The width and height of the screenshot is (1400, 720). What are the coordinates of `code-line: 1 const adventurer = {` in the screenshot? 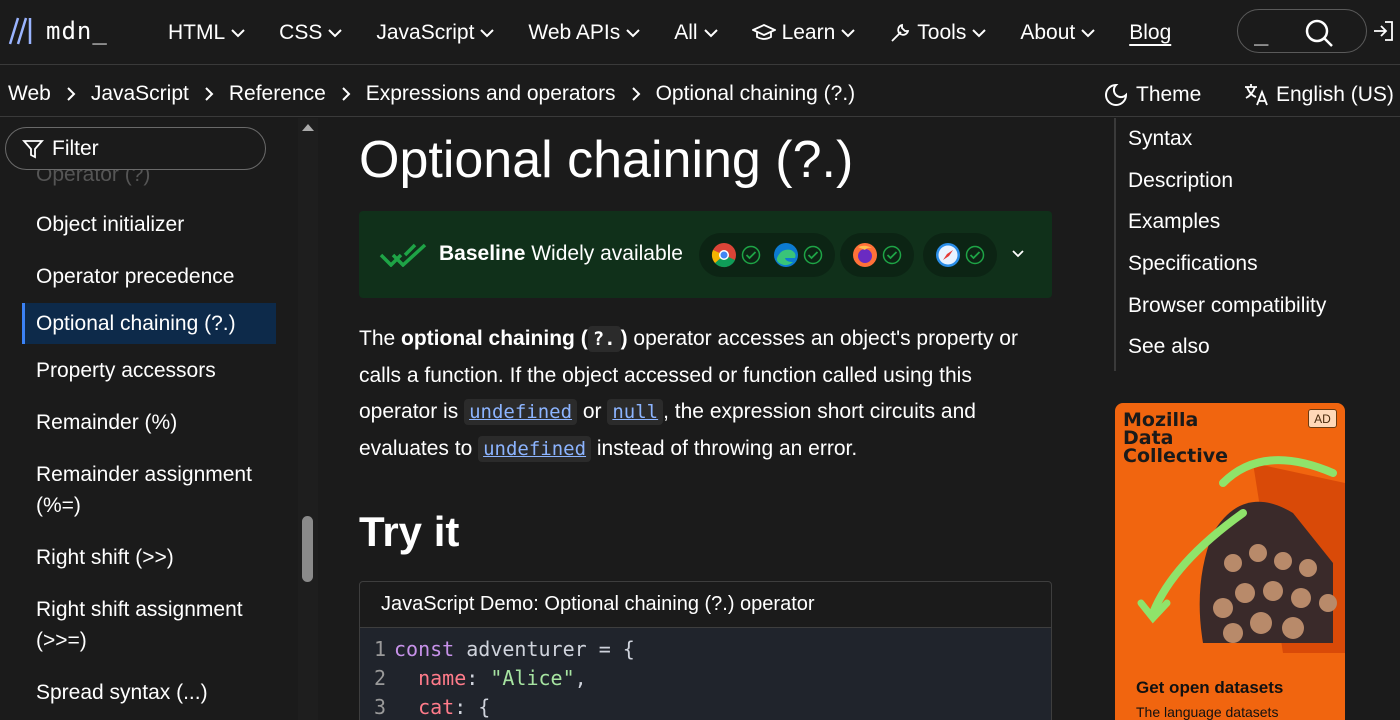 It's located at (705, 648).